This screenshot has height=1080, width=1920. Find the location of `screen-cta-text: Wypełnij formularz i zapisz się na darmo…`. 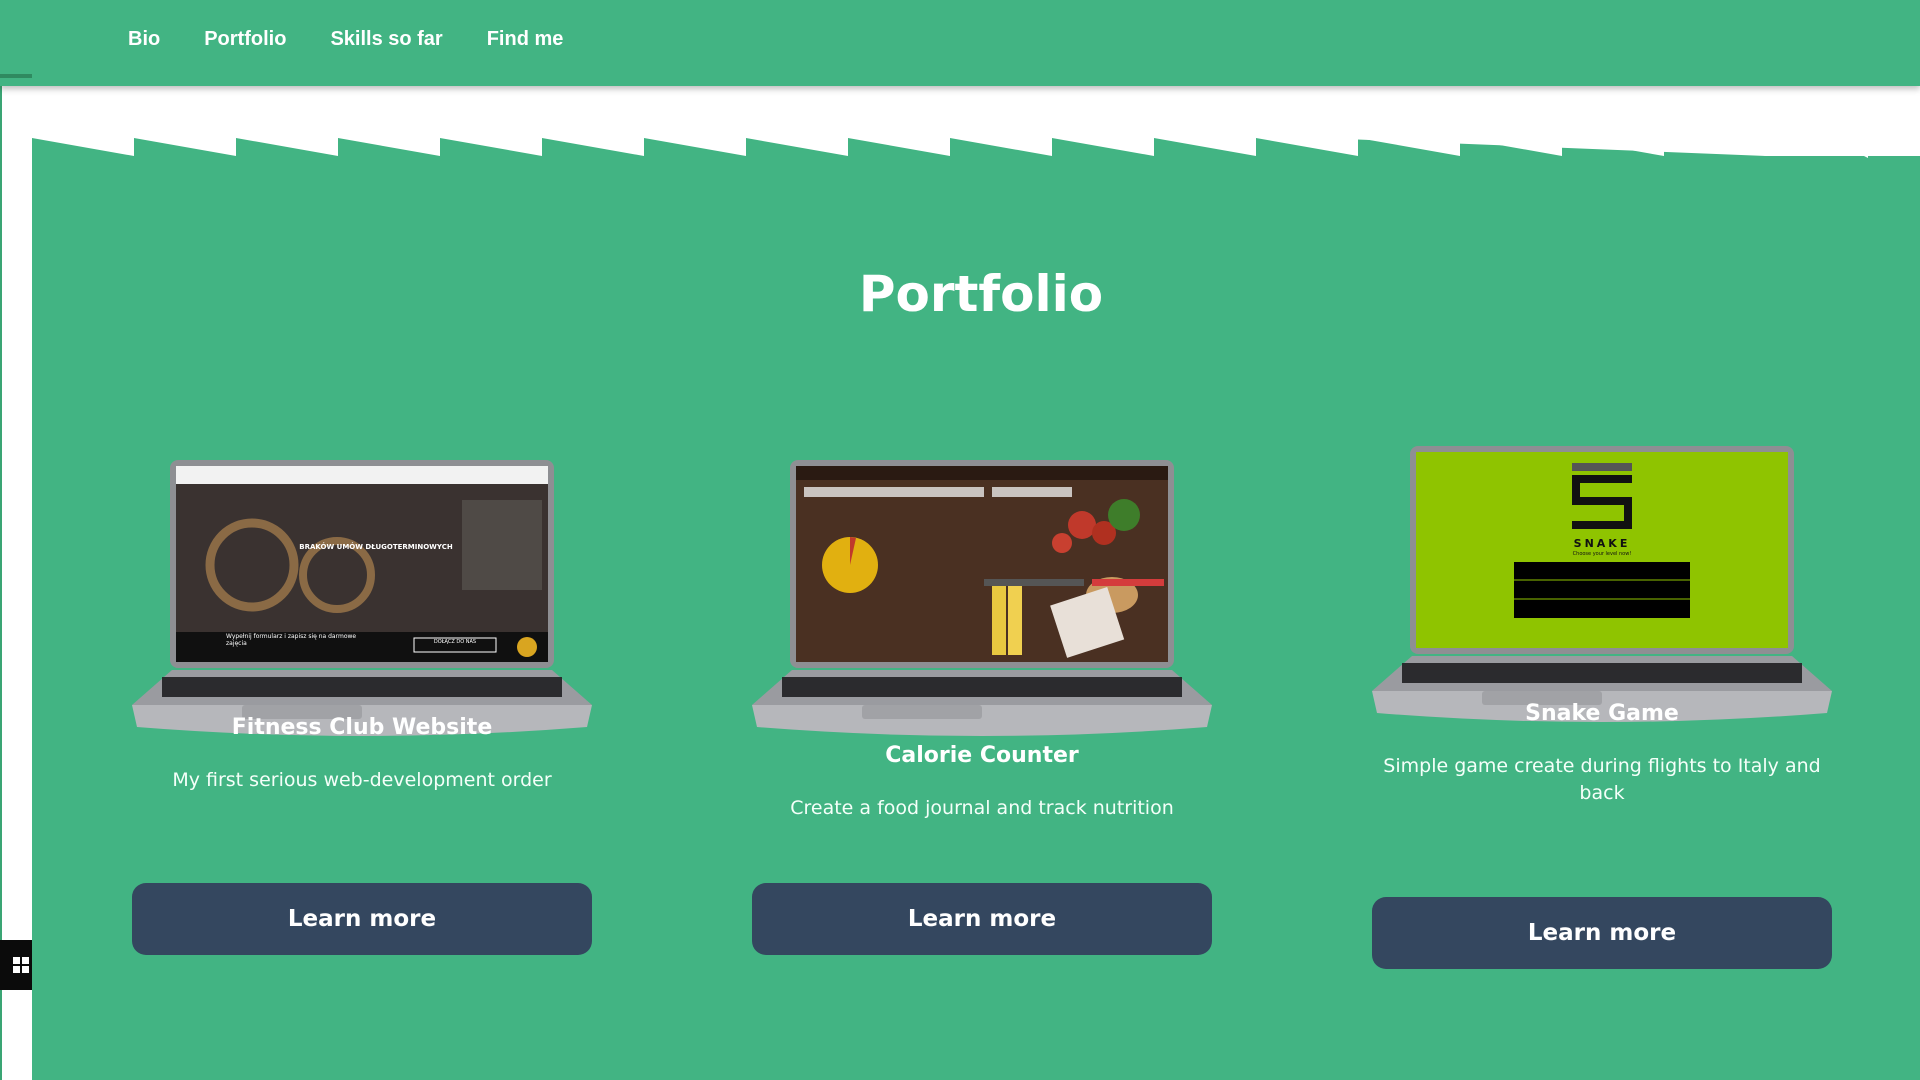

screen-cta-text: Wypełnij formularz i zapisz się na darmo… is located at coordinates (291, 640).